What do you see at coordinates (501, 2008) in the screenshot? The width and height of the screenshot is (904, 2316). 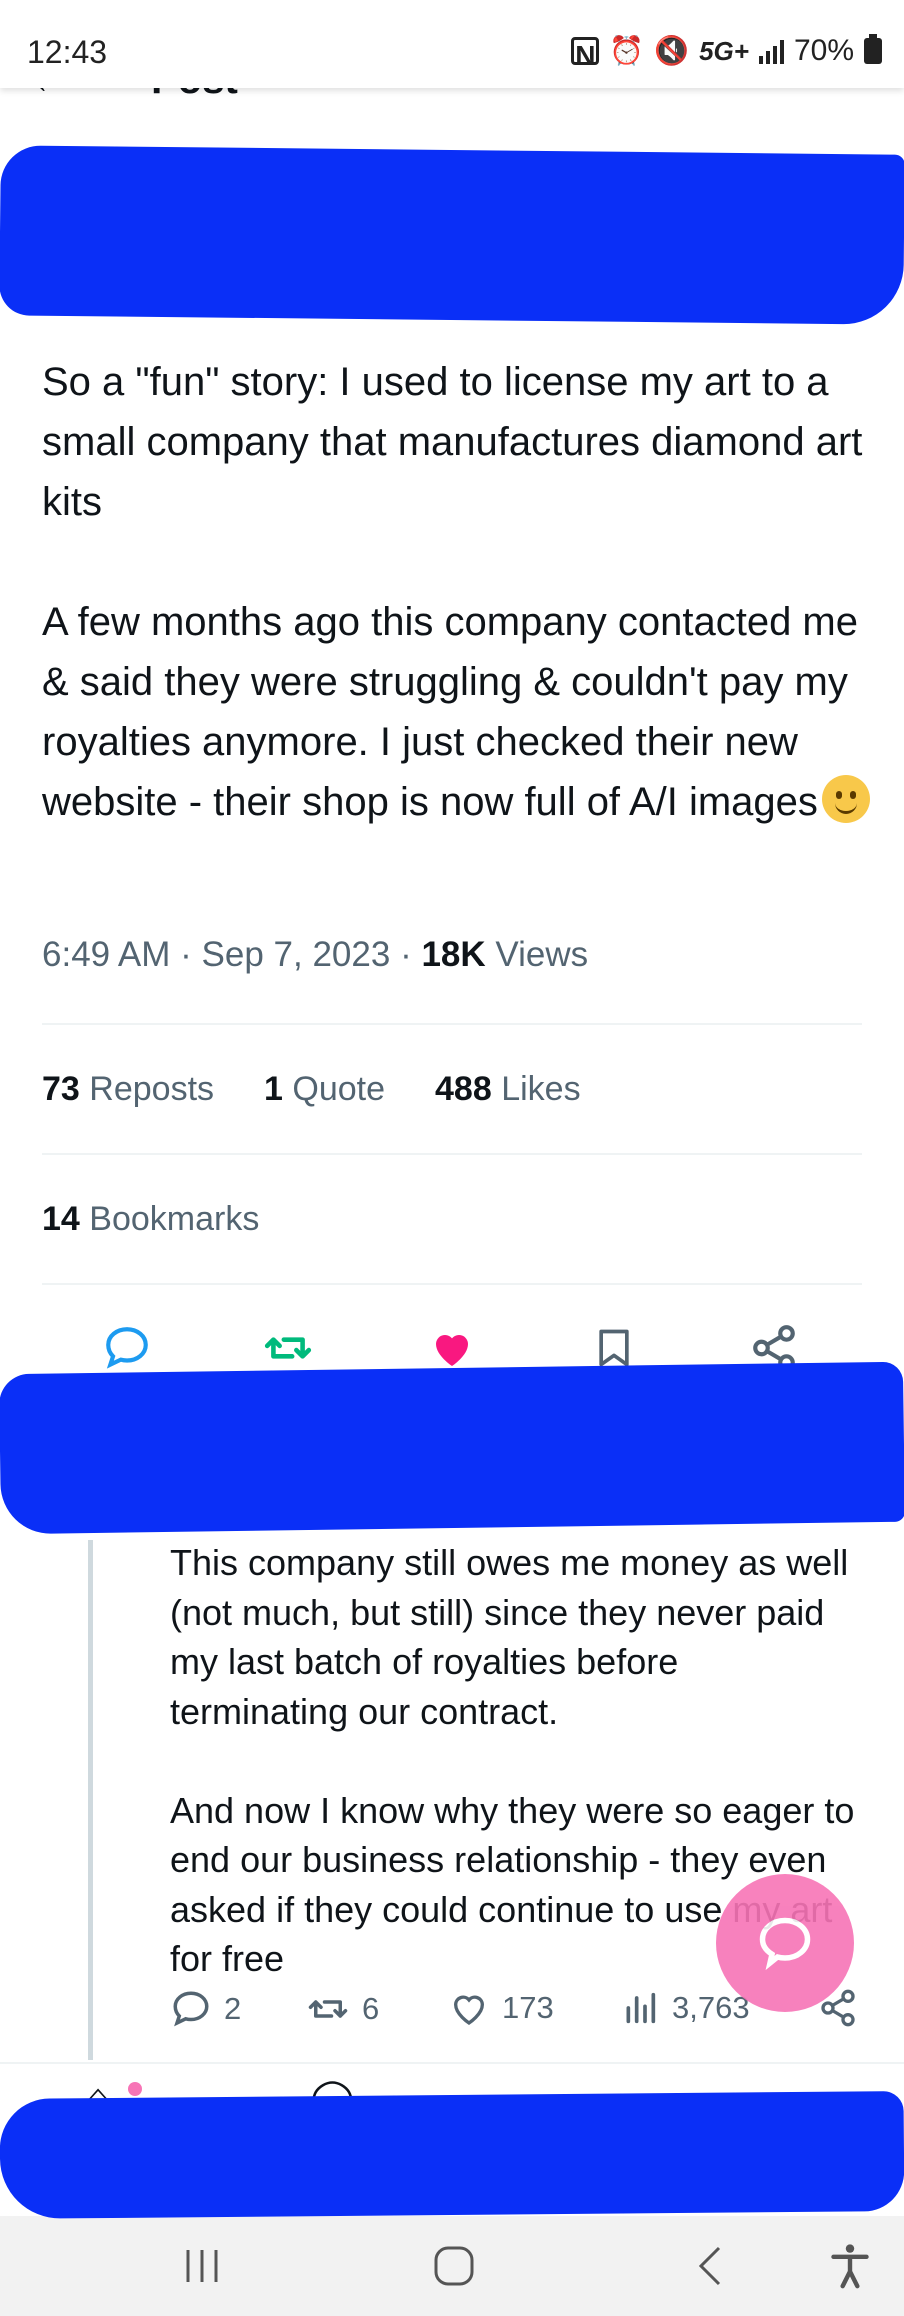 I see `reply-like-button: 173` at bounding box center [501, 2008].